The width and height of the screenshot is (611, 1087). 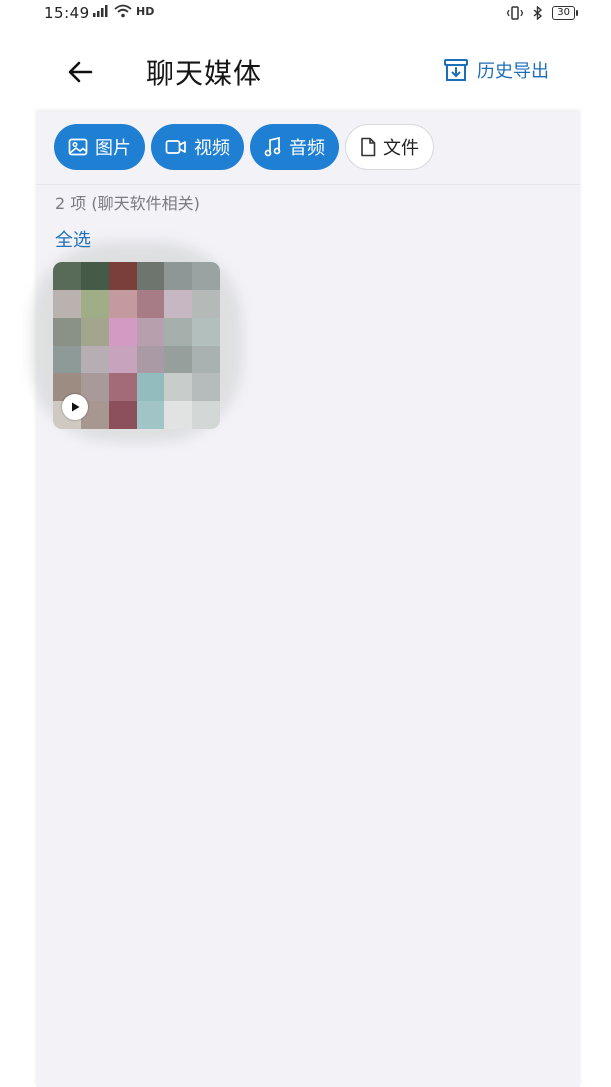 What do you see at coordinates (565, 13) in the screenshot?
I see `battery-indicator: 30` at bounding box center [565, 13].